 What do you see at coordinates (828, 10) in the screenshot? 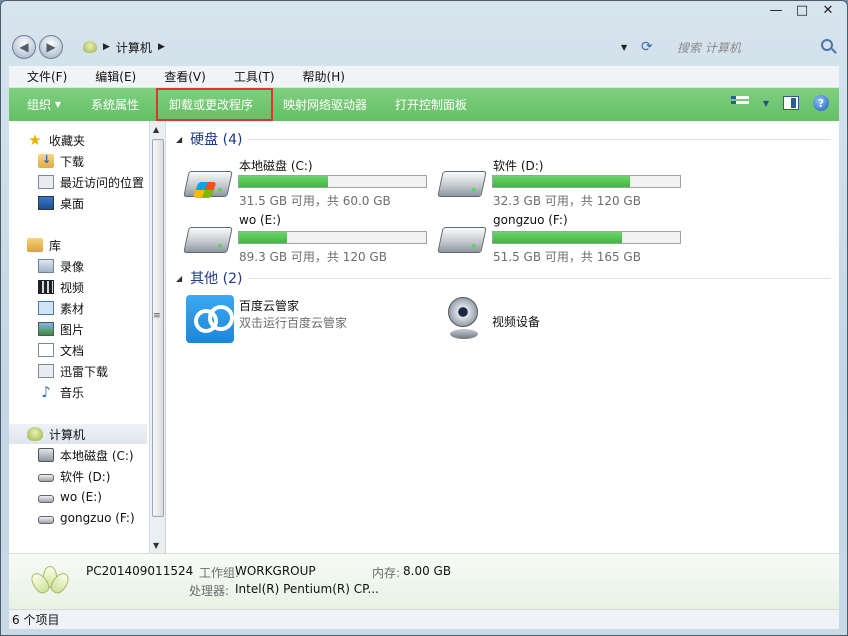
I see `close-button: ✕` at bounding box center [828, 10].